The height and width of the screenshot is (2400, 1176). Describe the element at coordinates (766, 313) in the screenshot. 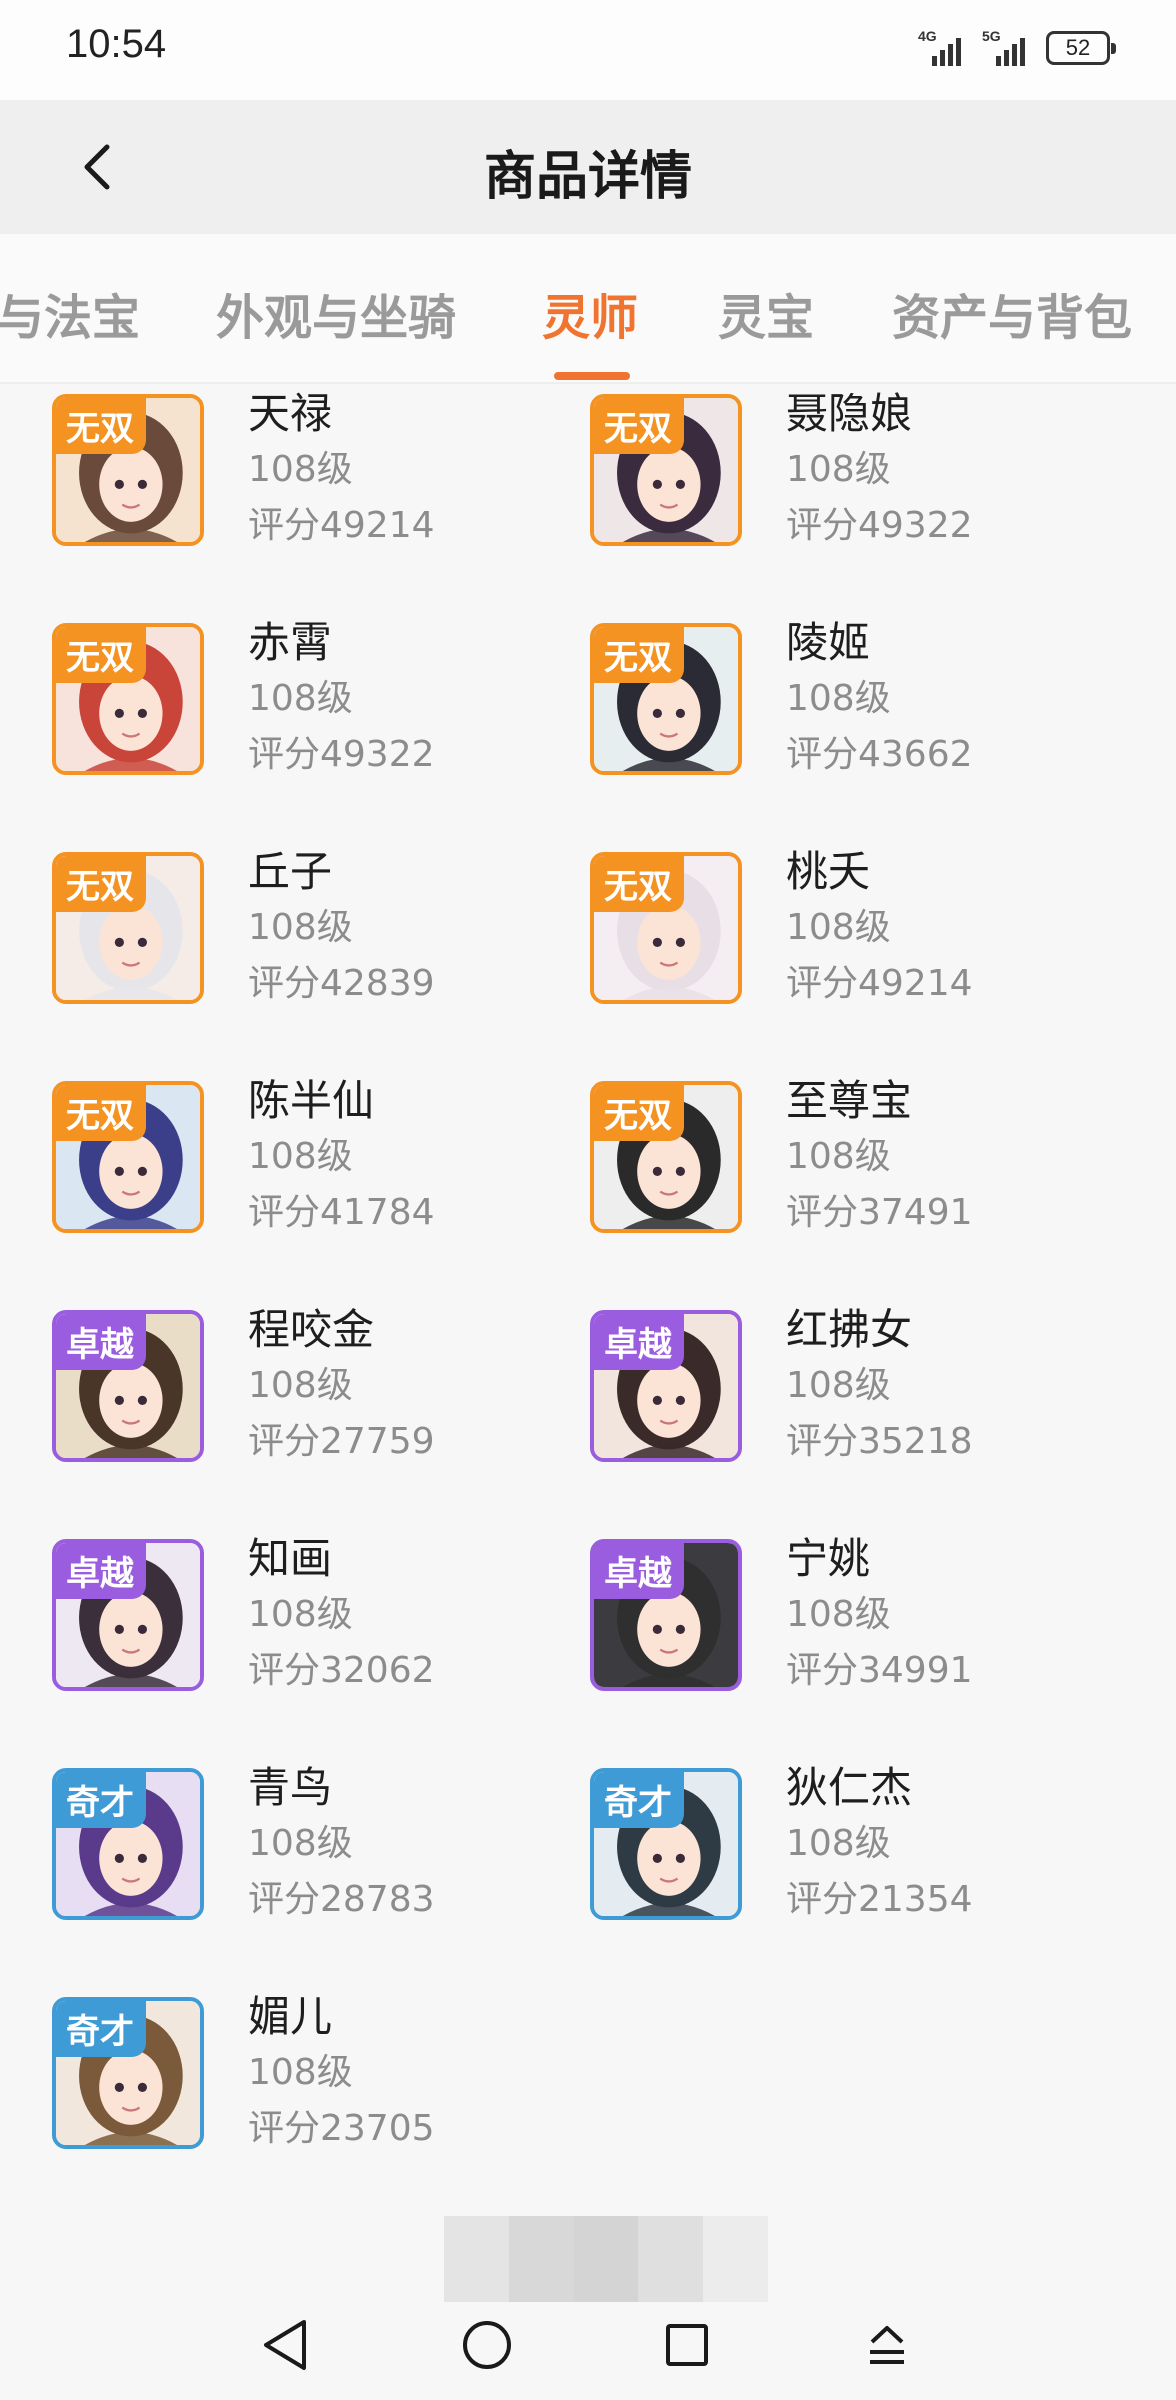

I see `tab-lingbao: 灵宝` at that location.